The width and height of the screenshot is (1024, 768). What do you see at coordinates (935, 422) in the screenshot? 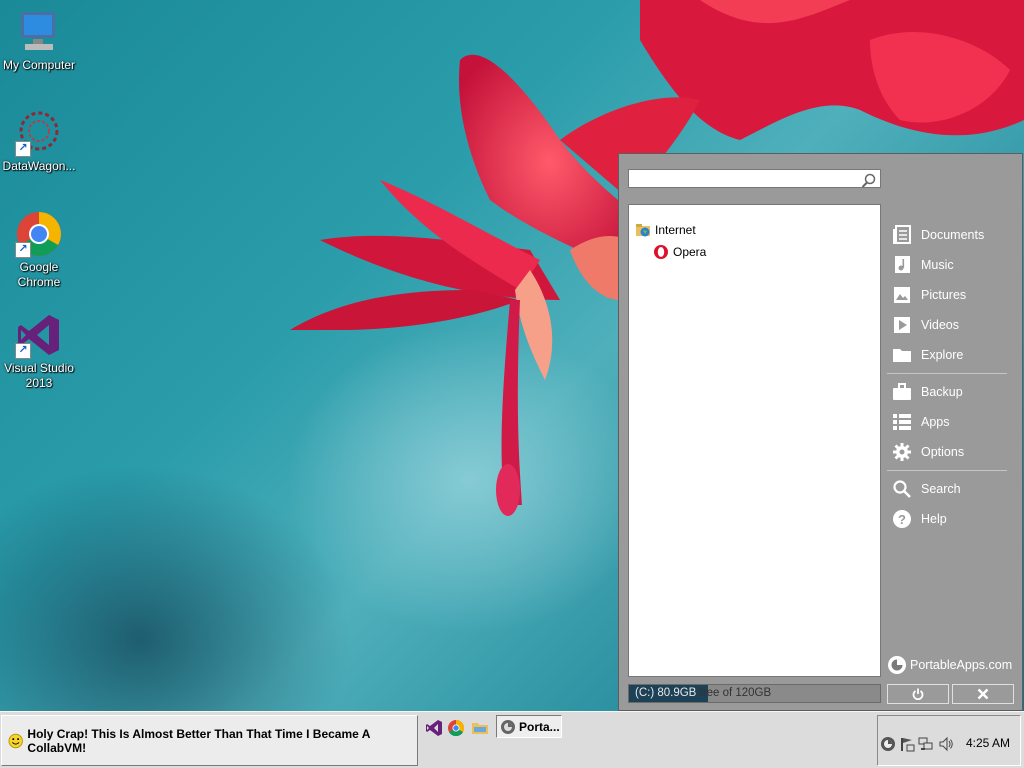
I see `menu-label: Apps` at bounding box center [935, 422].